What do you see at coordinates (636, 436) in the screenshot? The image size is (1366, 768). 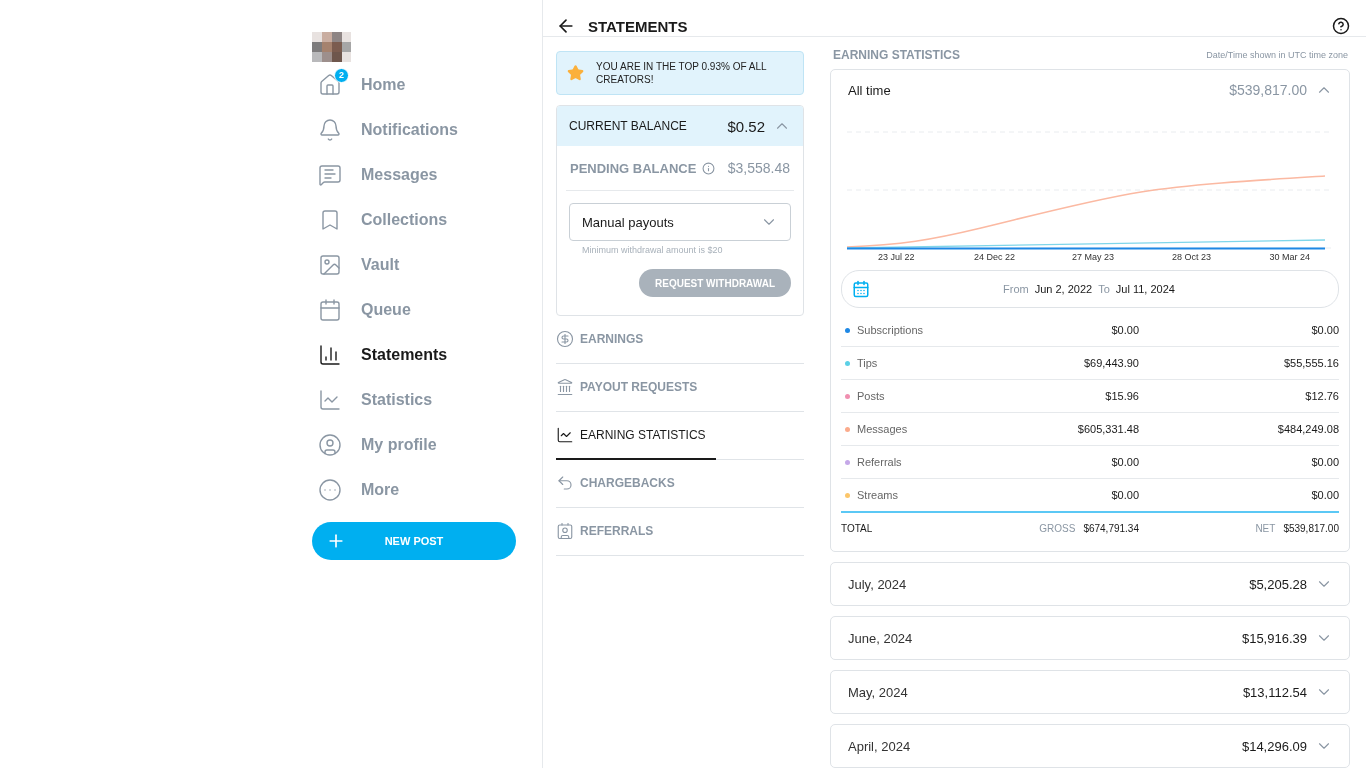 I see `tab: EARNING STATISTICS` at bounding box center [636, 436].